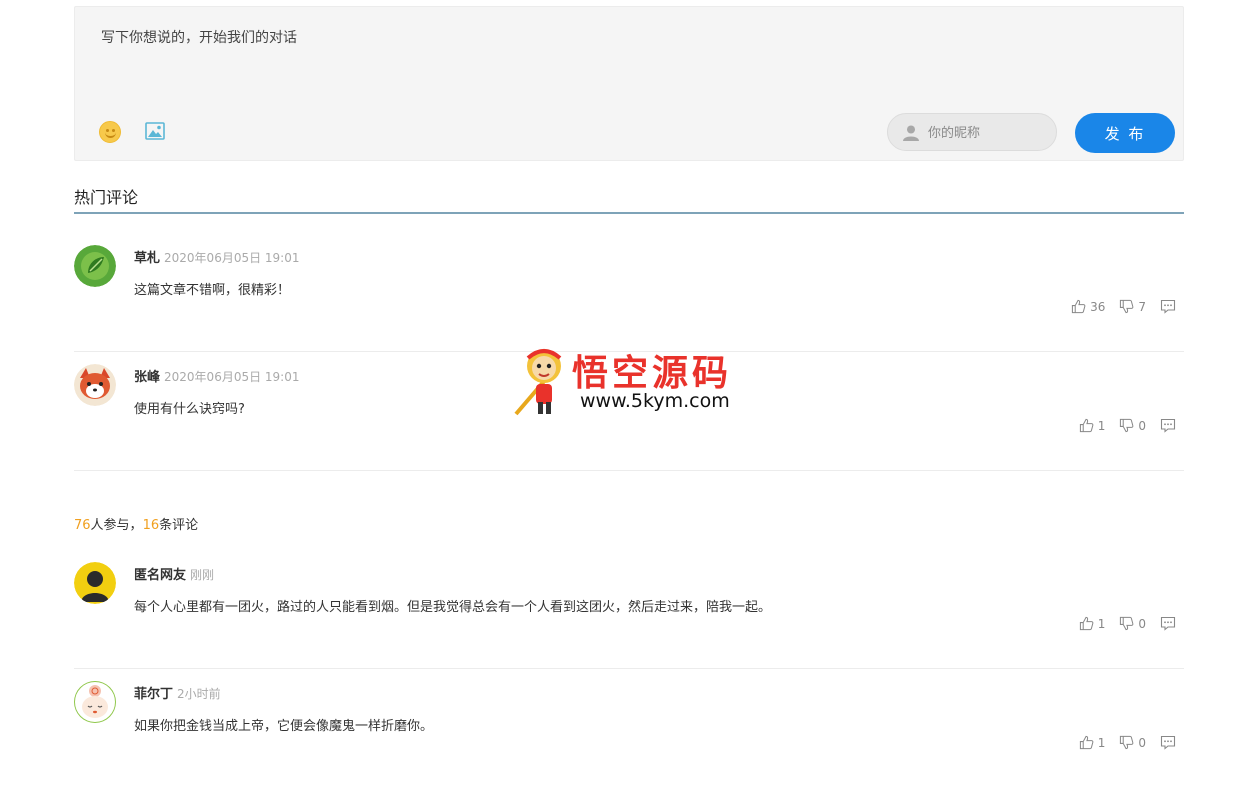 This screenshot has height=788, width=1255. What do you see at coordinates (110, 132) in the screenshot?
I see `emoji-icon` at bounding box center [110, 132].